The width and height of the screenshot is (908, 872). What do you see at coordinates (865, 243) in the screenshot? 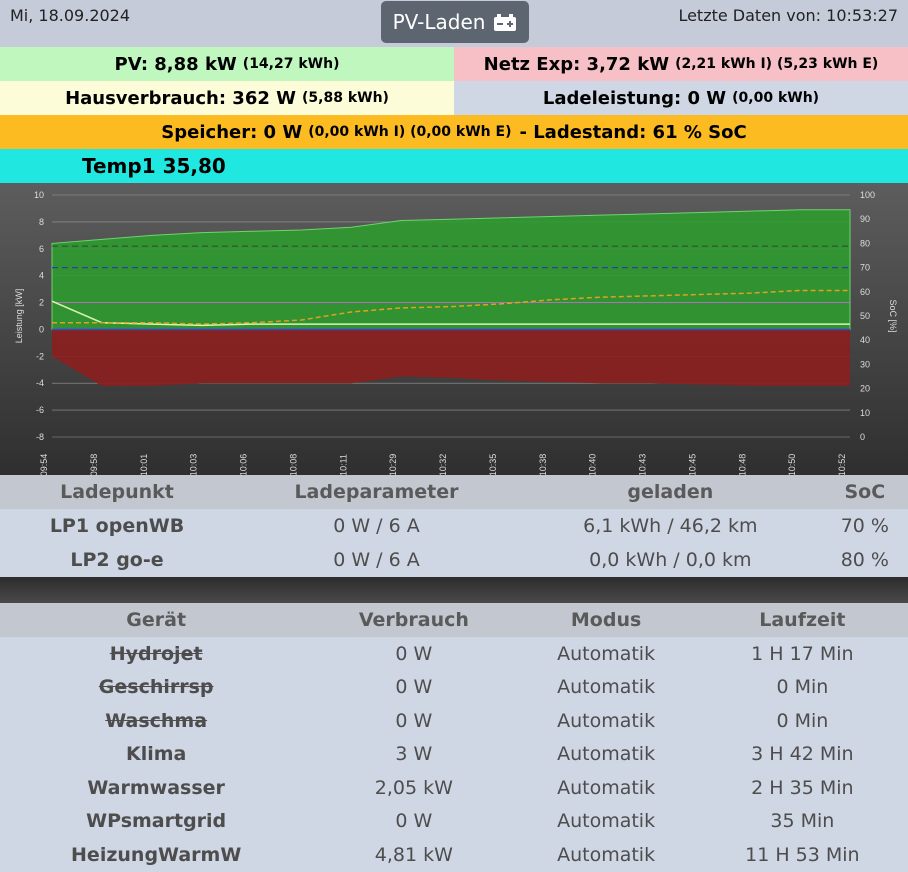
I see `y-right-tick-label: 80` at bounding box center [865, 243].